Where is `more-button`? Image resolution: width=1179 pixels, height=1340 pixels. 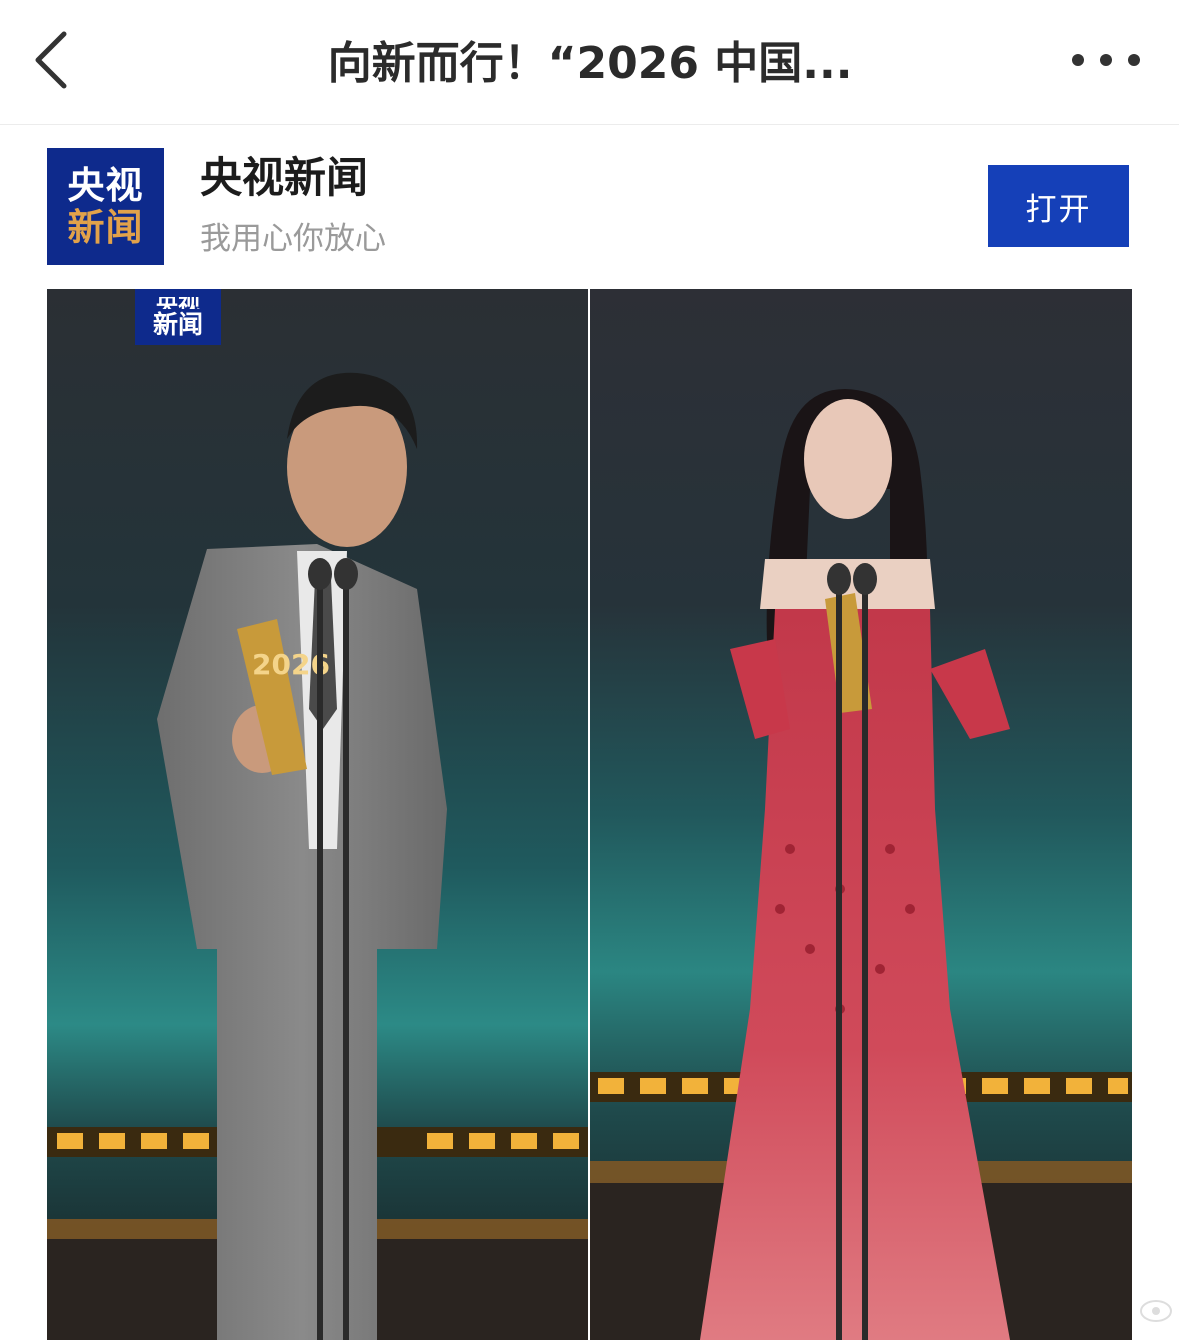
more-button is located at coordinates (1106, 60).